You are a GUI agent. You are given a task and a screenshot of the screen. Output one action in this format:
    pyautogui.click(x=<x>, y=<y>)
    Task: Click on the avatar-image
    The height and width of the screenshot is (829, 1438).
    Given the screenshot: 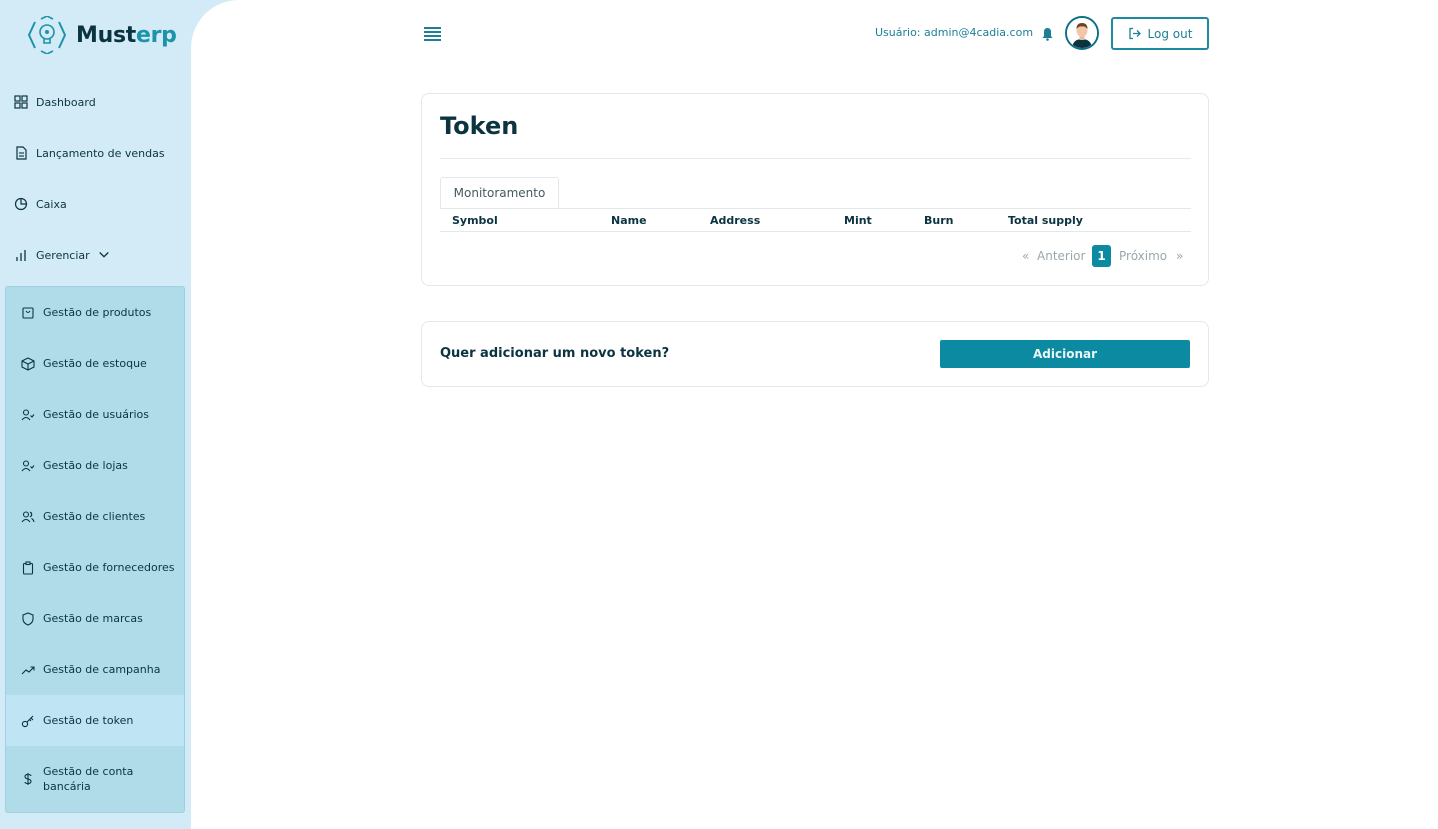 What is the action you would take?
    pyautogui.click(x=1082, y=33)
    